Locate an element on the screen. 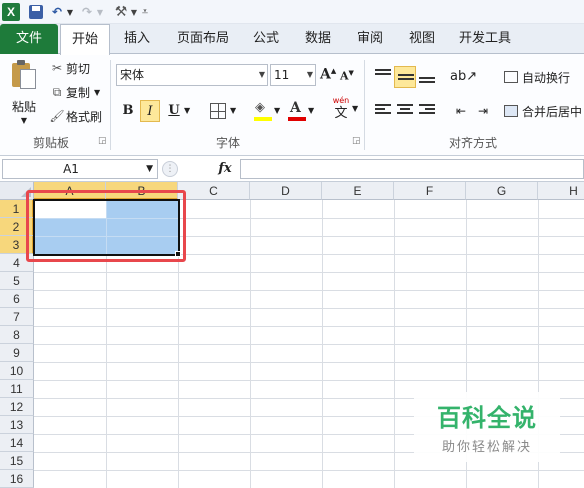 The height and width of the screenshot is (488, 584). wrap-text-icon is located at coordinates (511, 77).